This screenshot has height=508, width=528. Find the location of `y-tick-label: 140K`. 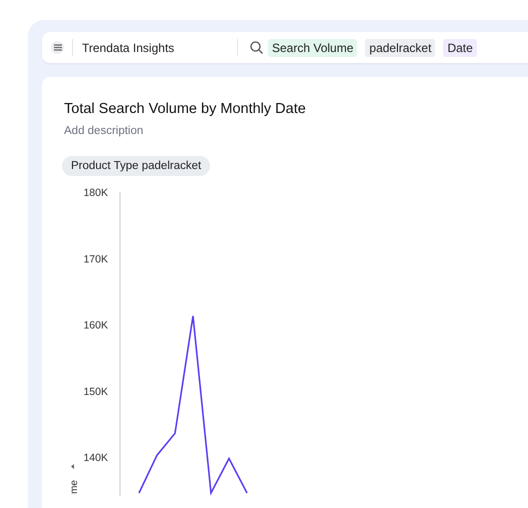

y-tick-label: 140K is located at coordinates (95, 458).